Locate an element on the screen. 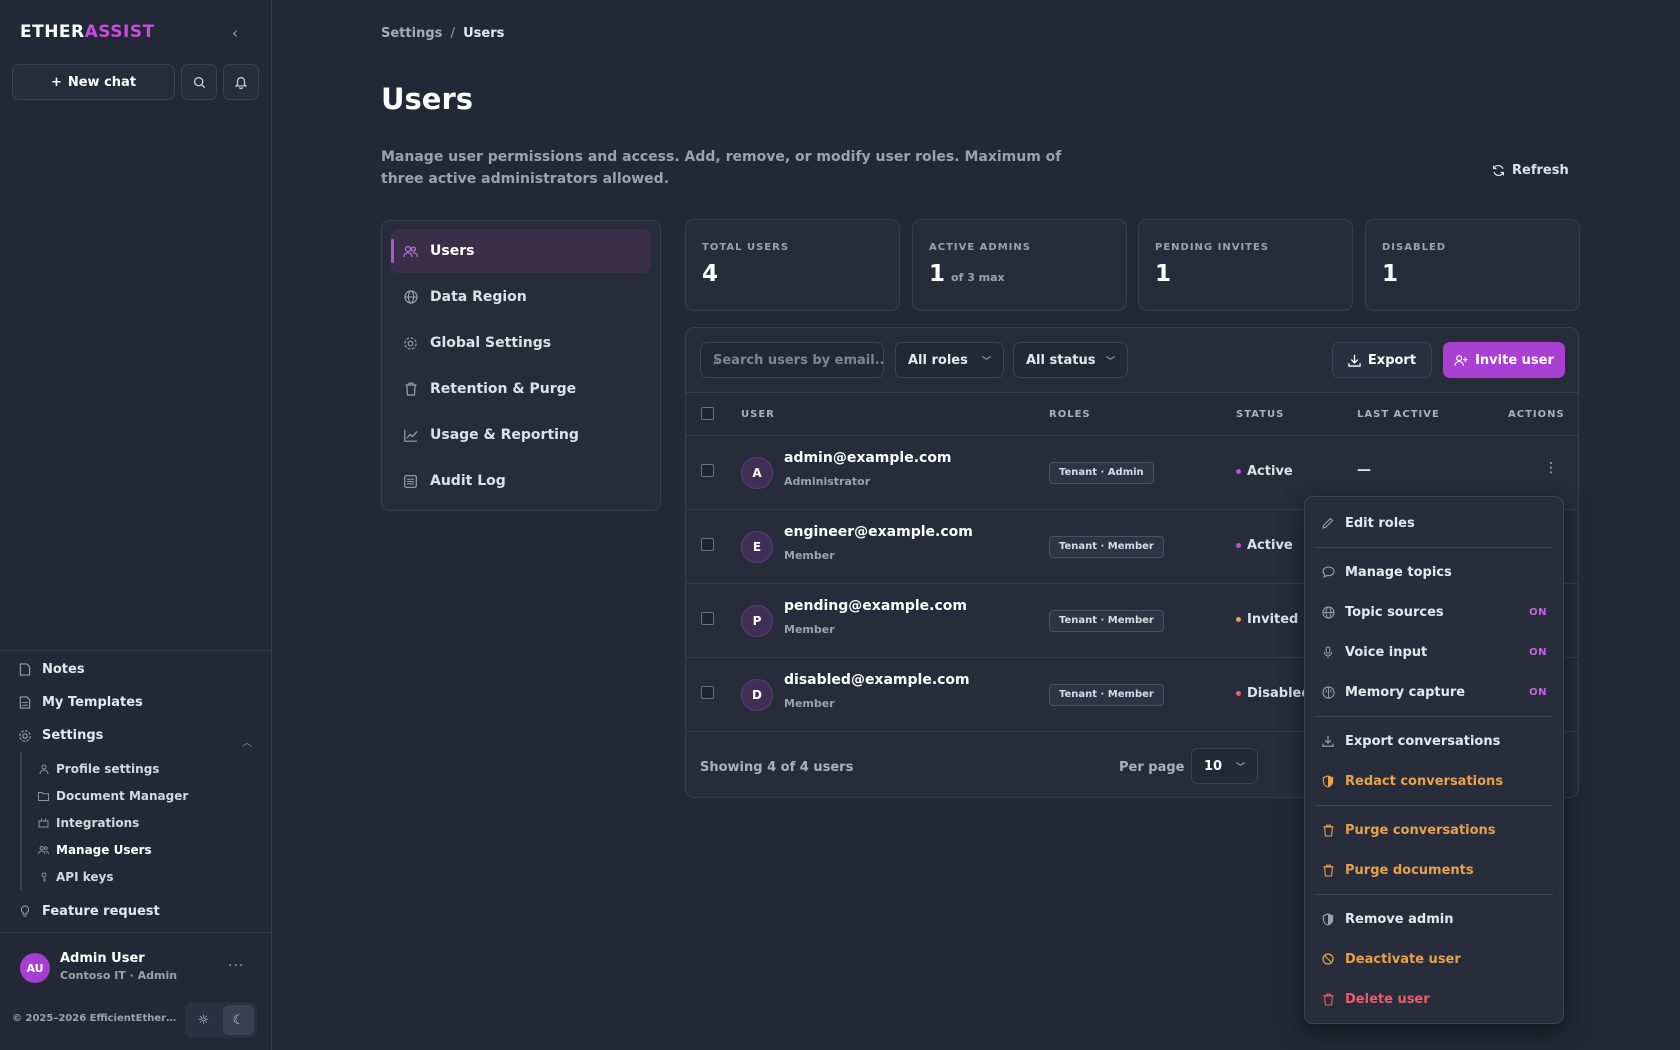 The height and width of the screenshot is (1050, 1680). collapse-sidebar-icon: ‹ is located at coordinates (235, 33).